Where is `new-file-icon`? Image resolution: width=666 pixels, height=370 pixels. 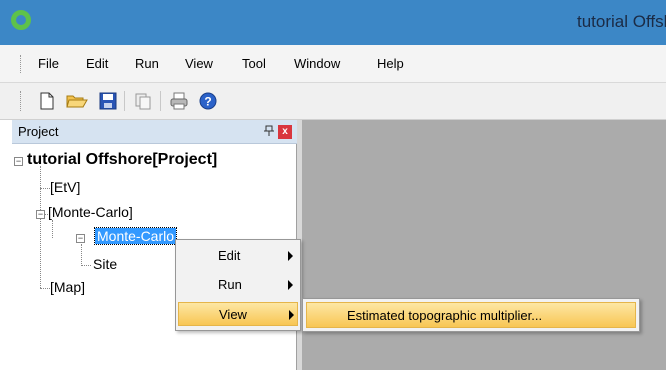 new-file-icon is located at coordinates (47, 101).